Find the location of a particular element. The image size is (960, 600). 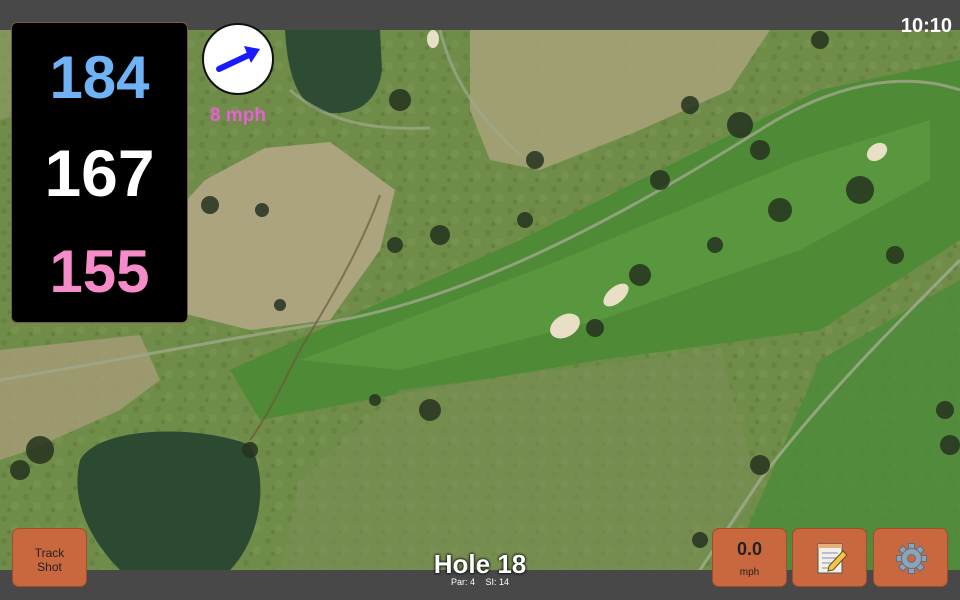

track-shot-button: Track Shot is located at coordinates (49, 557).